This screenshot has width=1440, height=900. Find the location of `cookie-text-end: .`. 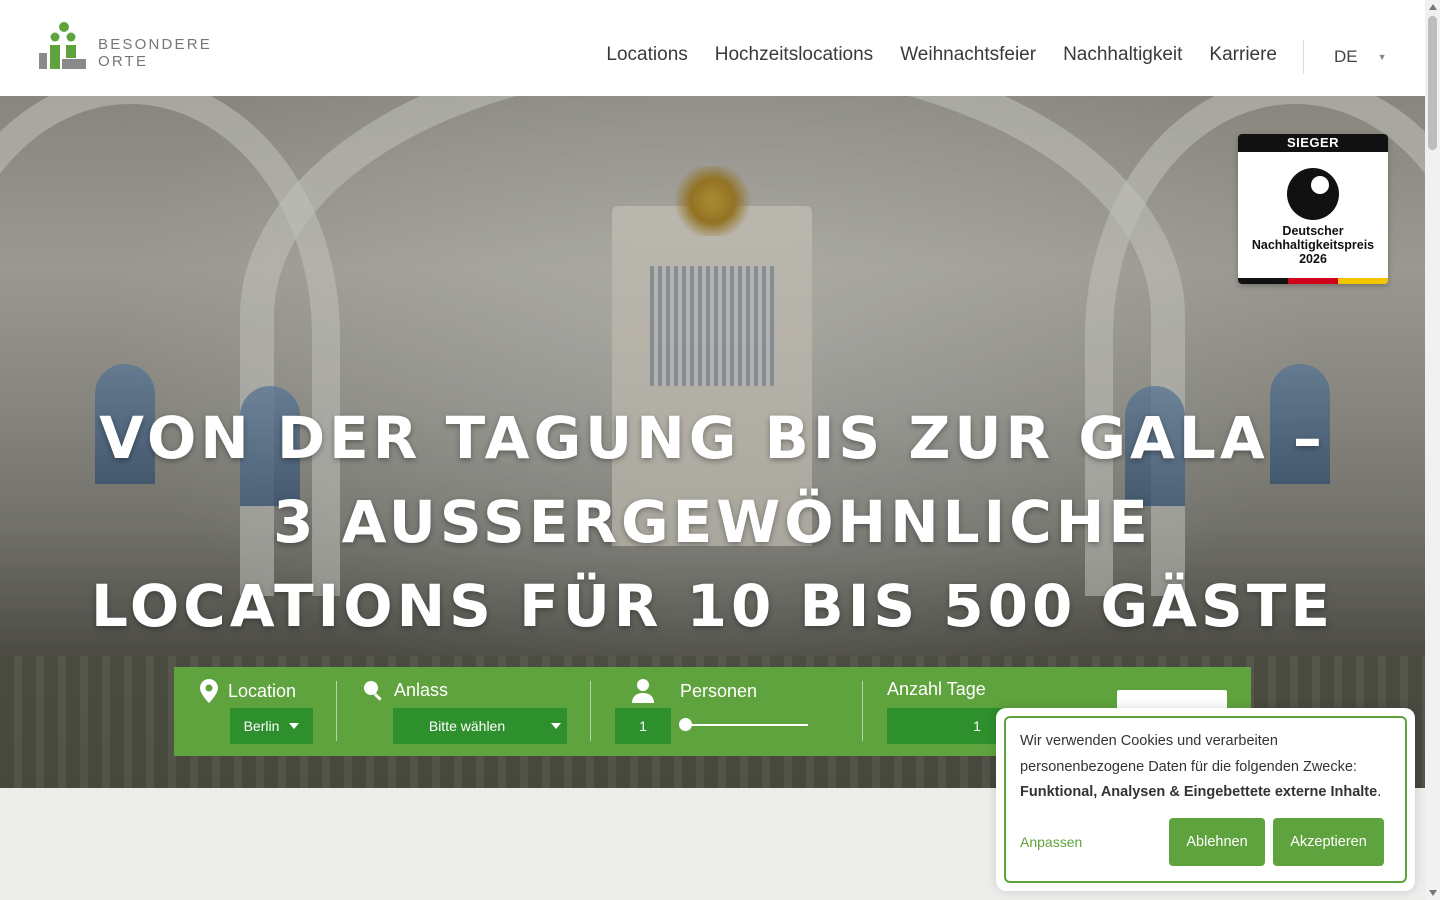

cookie-text-end: . is located at coordinates (1379, 792).